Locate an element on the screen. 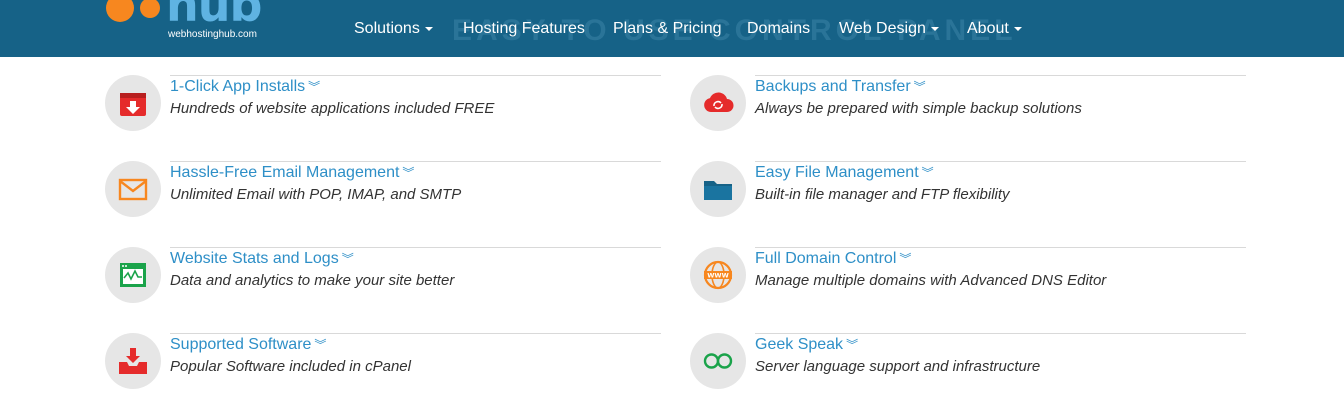 This screenshot has width=1344, height=416. feature-title: 1-Click App Installs is located at coordinates (238, 86).